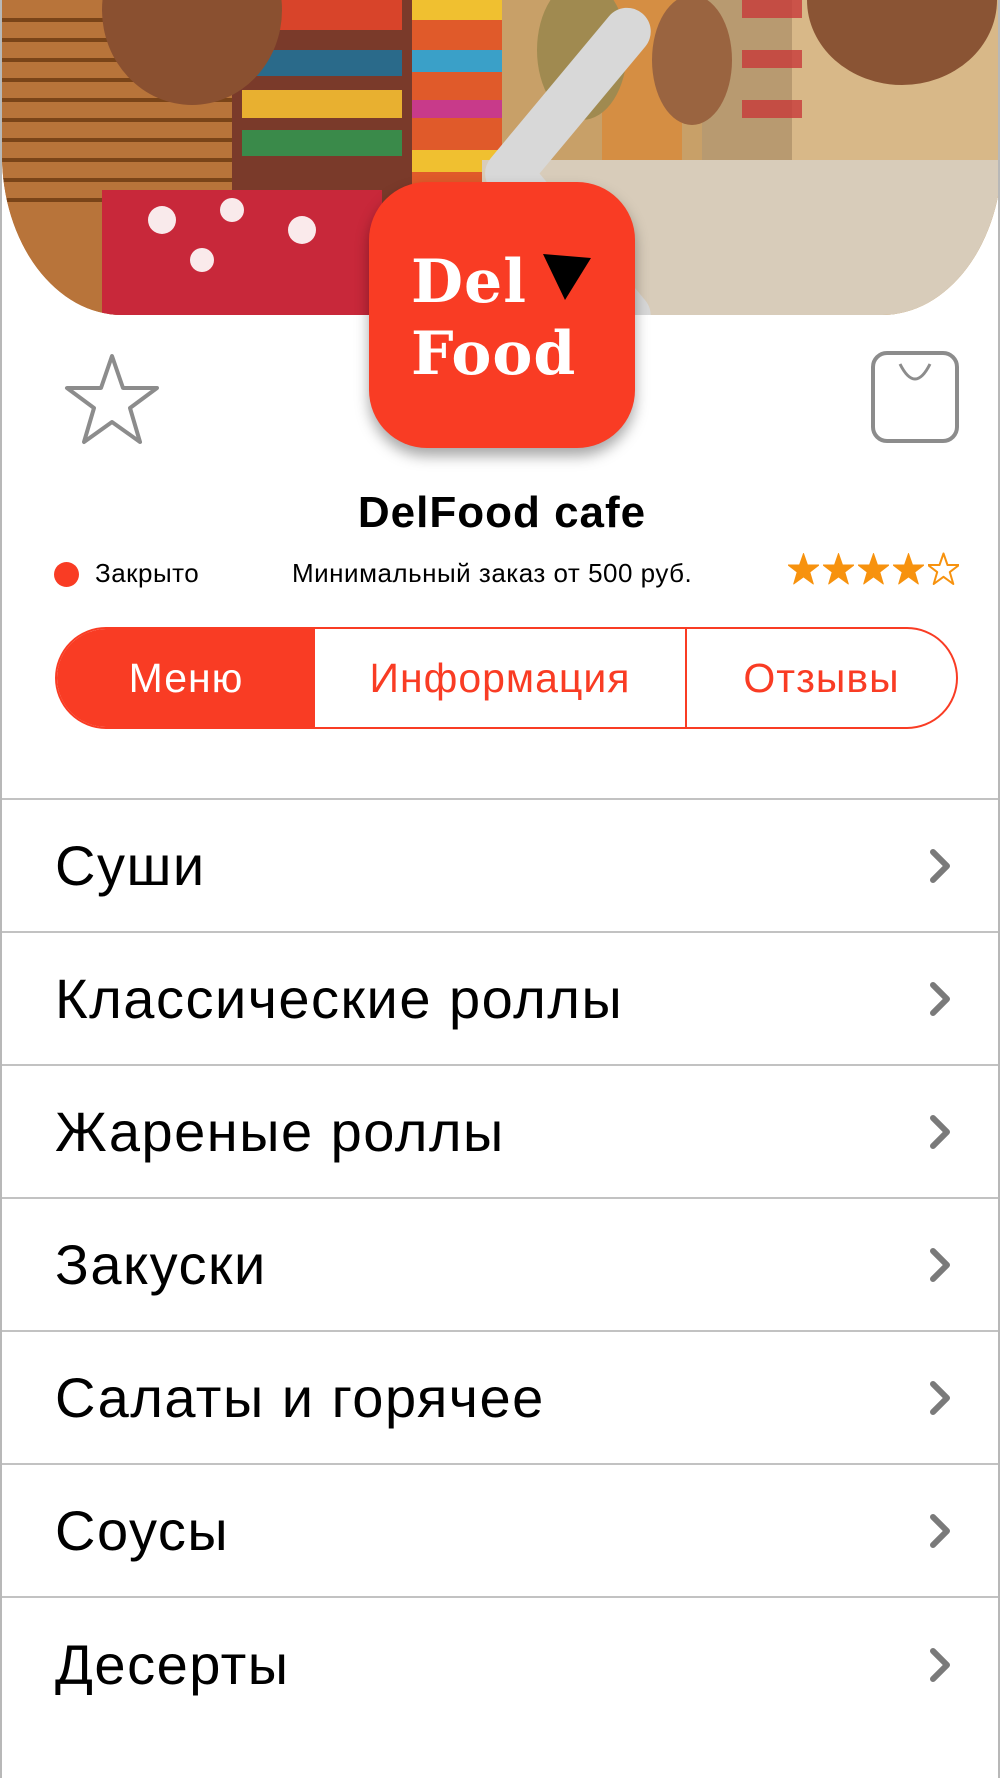 The width and height of the screenshot is (1000, 1778). I want to click on menu-category-item: Жареные роллы, so click(500, 1132).